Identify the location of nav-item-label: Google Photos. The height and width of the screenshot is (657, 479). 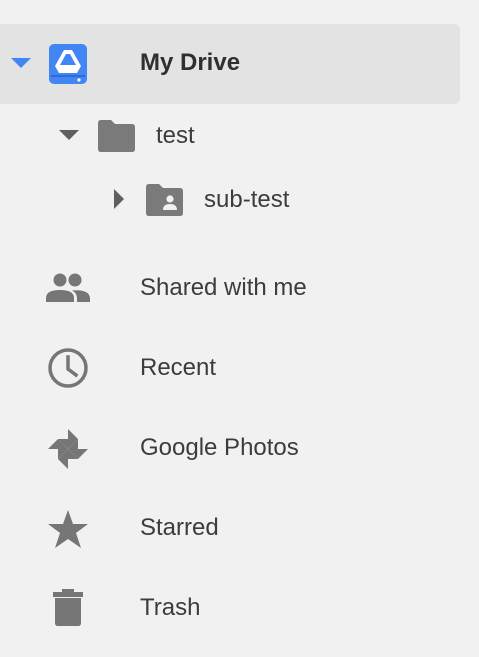
(219, 447).